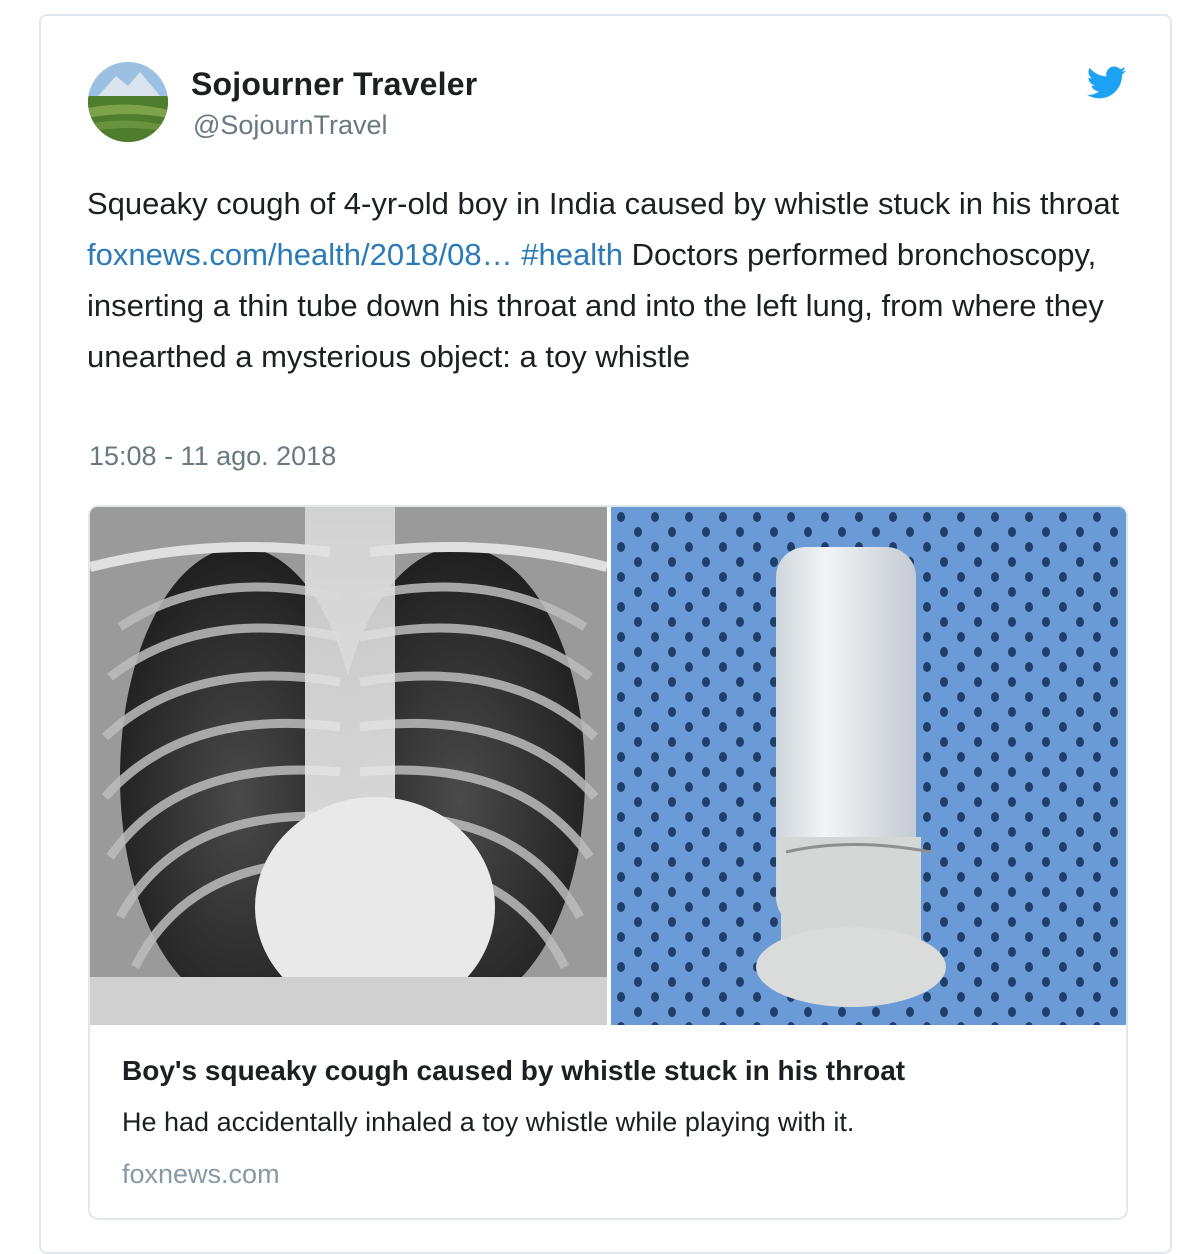 The width and height of the screenshot is (1200, 1254). What do you see at coordinates (290, 125) in the screenshot?
I see `author-handle: @SojournTravel` at bounding box center [290, 125].